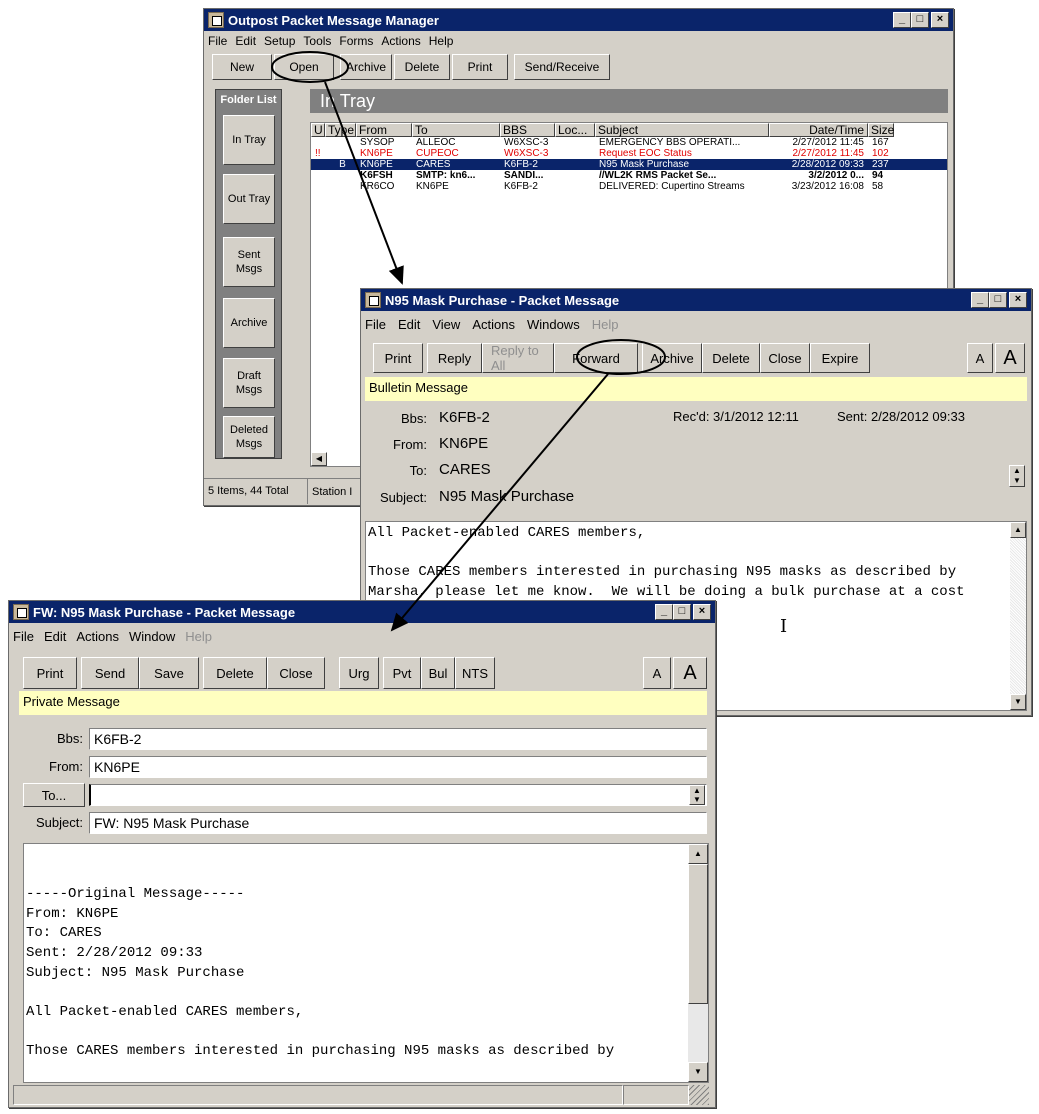 The width and height of the screenshot is (1039, 1114). What do you see at coordinates (398, 739) in the screenshot?
I see `bbs-field: K6FB-2` at bounding box center [398, 739].